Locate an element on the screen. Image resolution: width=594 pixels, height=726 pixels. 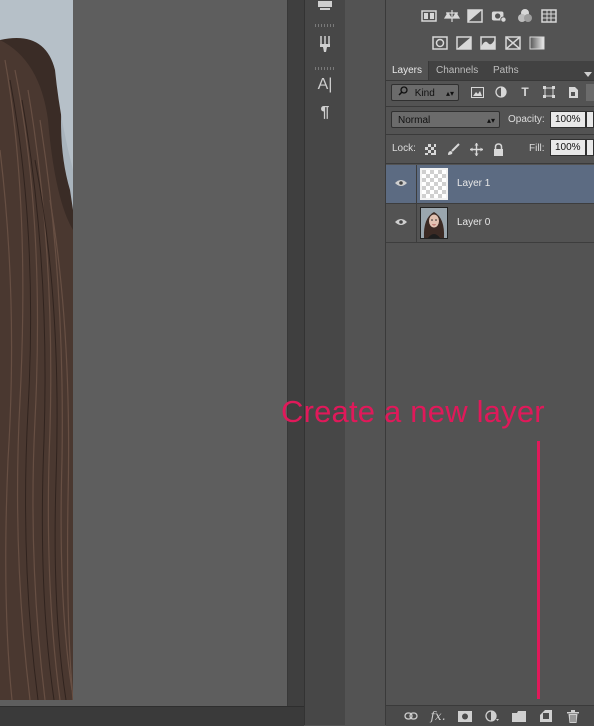
blend-mode-dropdown: Normal ▴▾ is located at coordinates (445, 119).